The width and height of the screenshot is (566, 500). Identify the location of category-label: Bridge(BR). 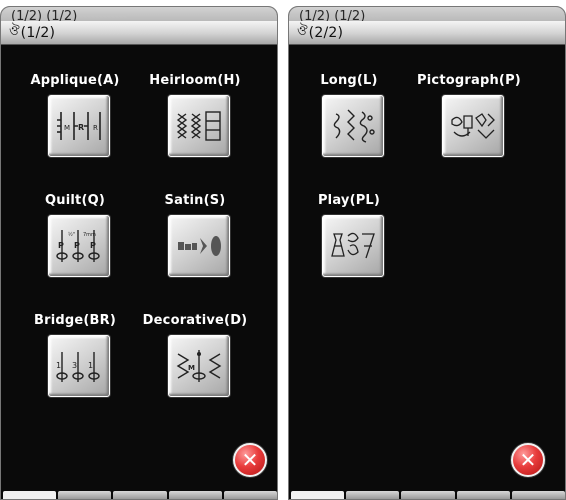
(74, 320).